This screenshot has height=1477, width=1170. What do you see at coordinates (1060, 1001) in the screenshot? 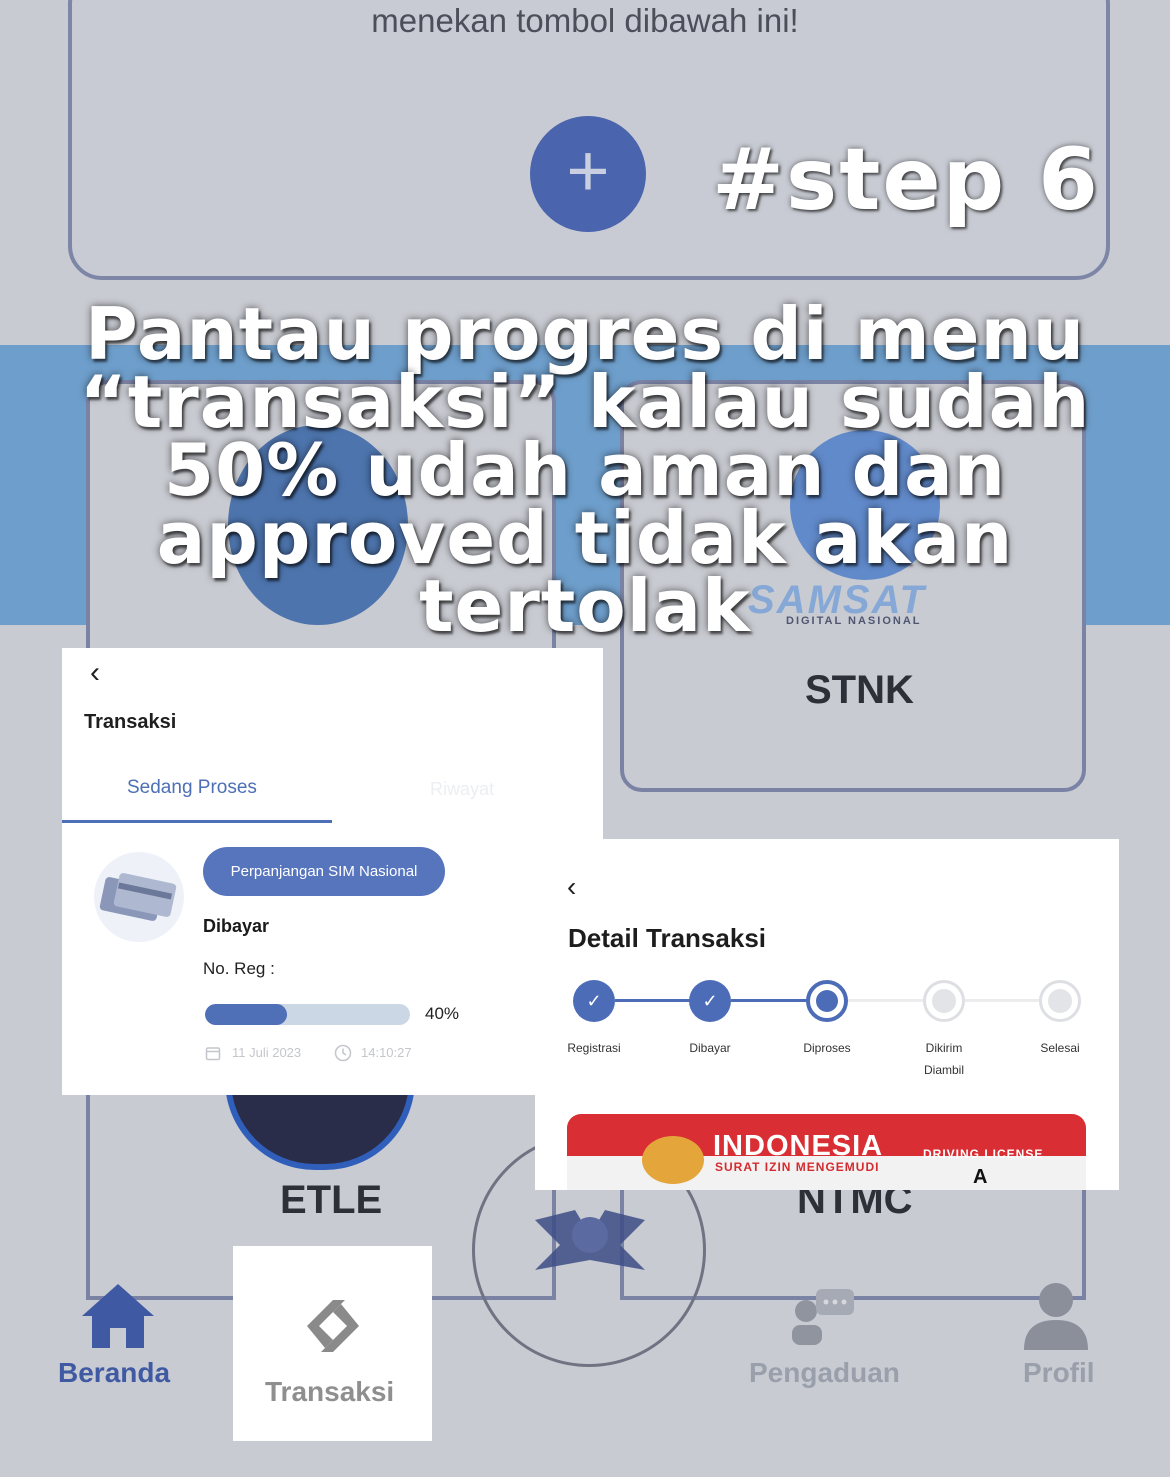
I see `step-selesai-pending-icon` at bounding box center [1060, 1001].